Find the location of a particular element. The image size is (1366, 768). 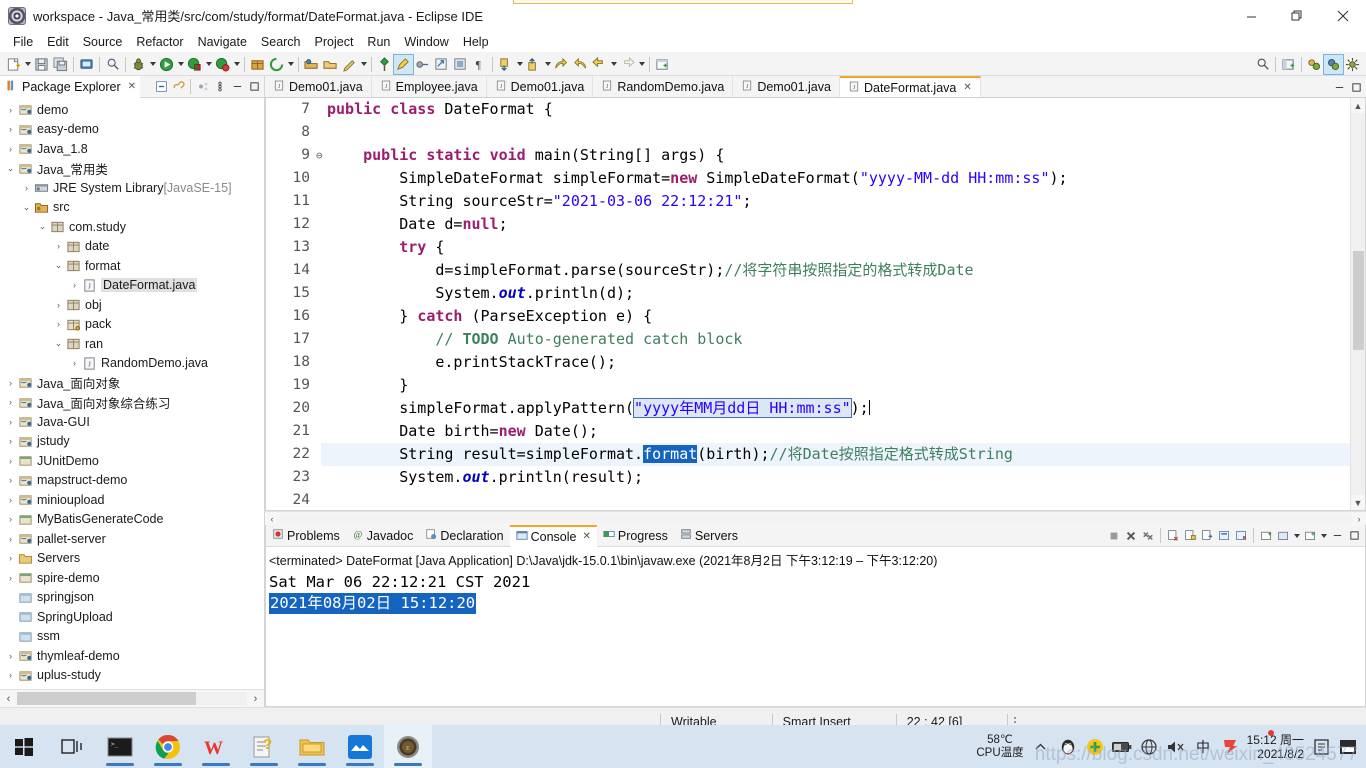

scroll-left-arrow: ‹ is located at coordinates (8, 698).